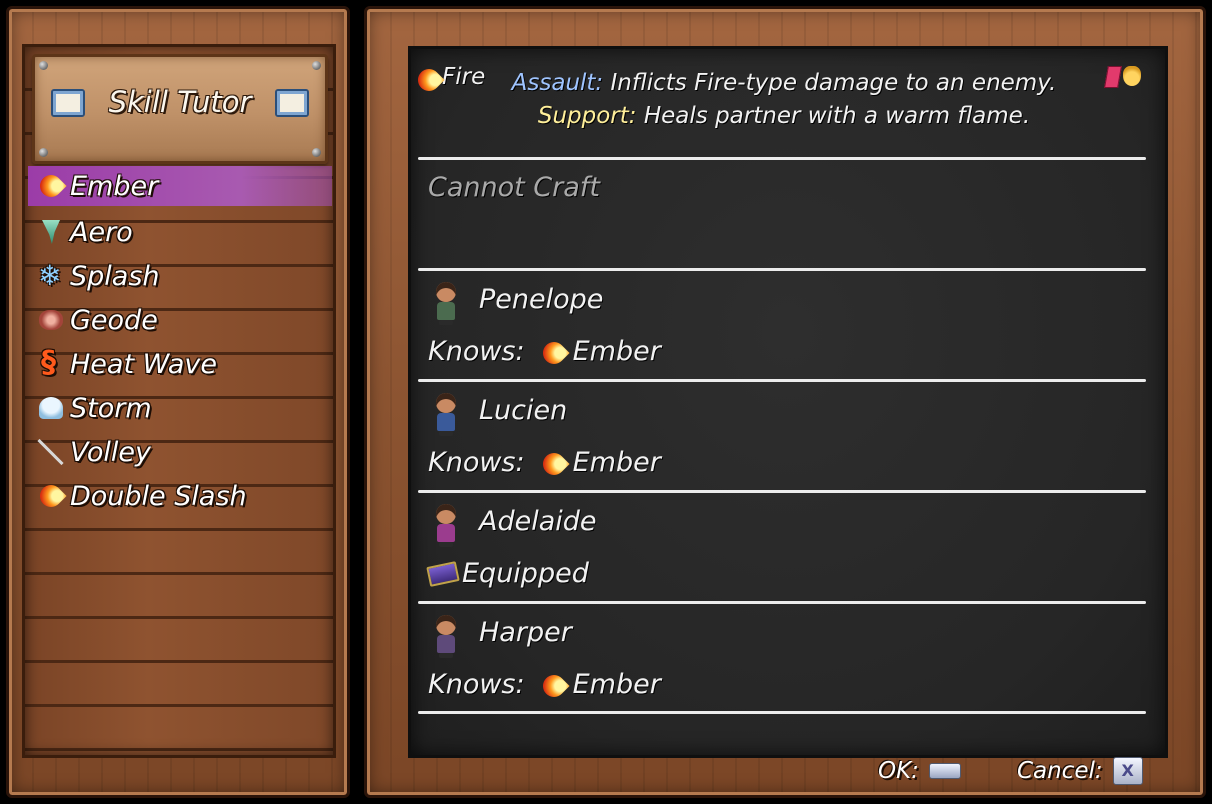 This screenshot has width=1212, height=804. What do you see at coordinates (919, 771) in the screenshot?
I see `ok-button: OK:` at bounding box center [919, 771].